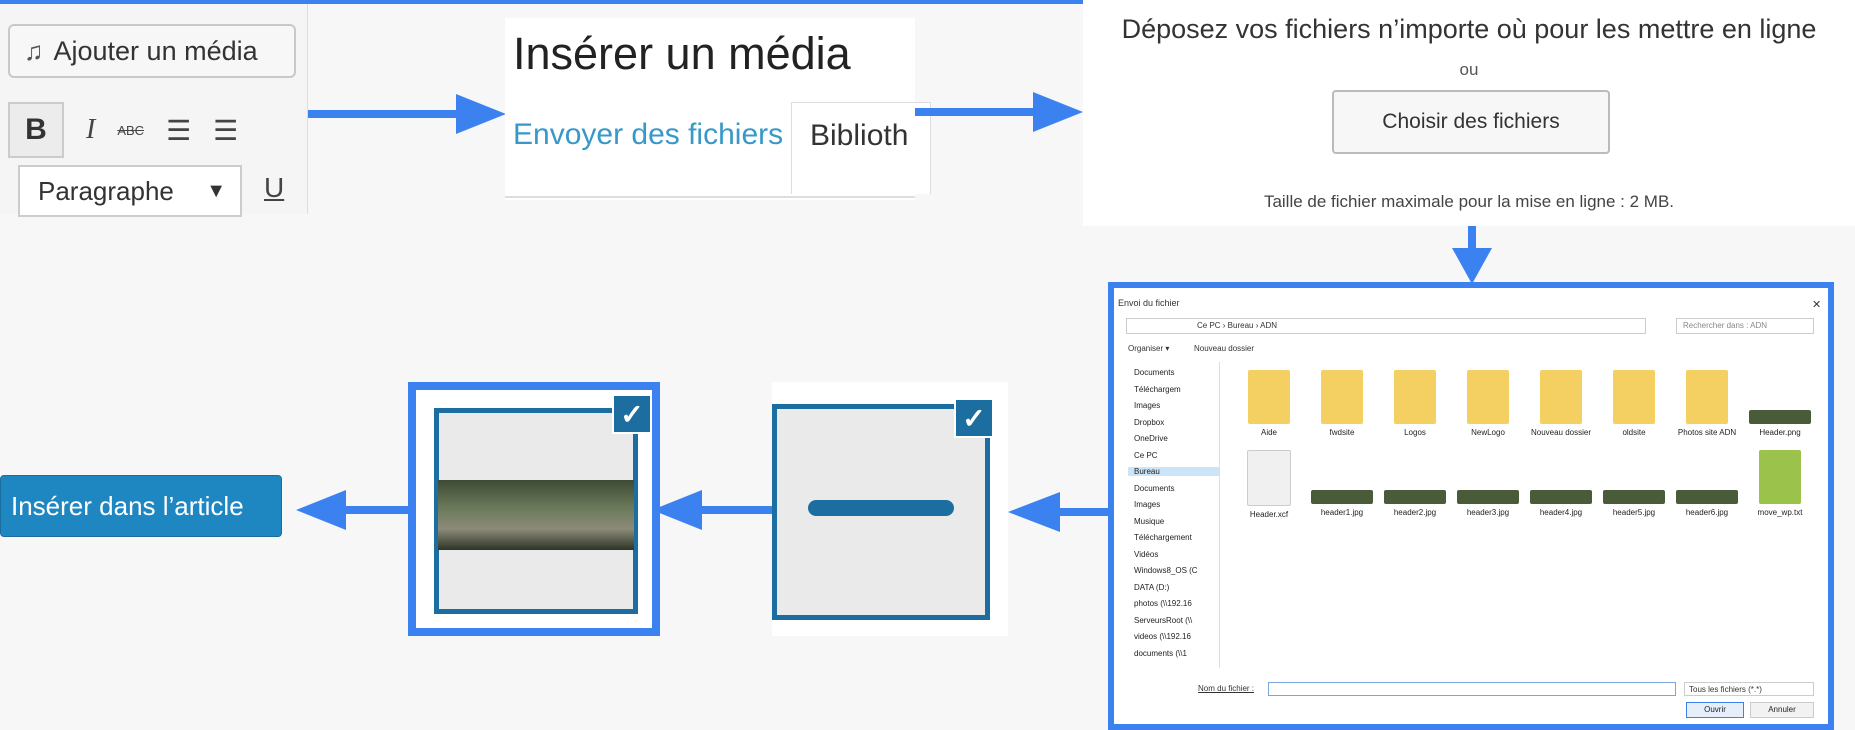 The height and width of the screenshot is (730, 1855). Describe the element at coordinates (1634, 483) in the screenshot. I see `file-item: header5.jpg` at that location.